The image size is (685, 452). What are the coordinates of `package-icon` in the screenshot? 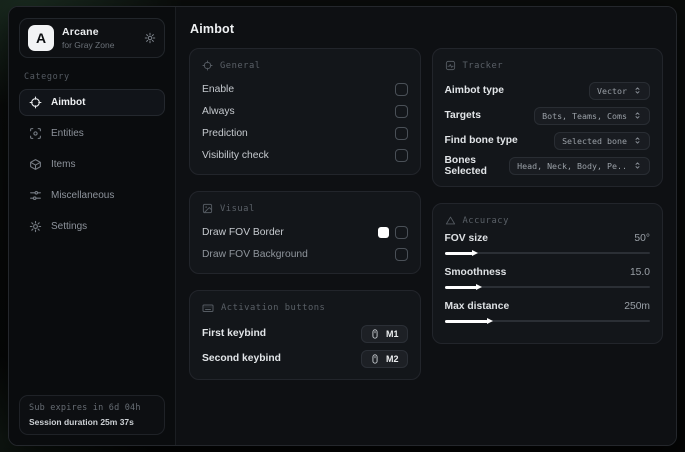 It's located at (35, 164).